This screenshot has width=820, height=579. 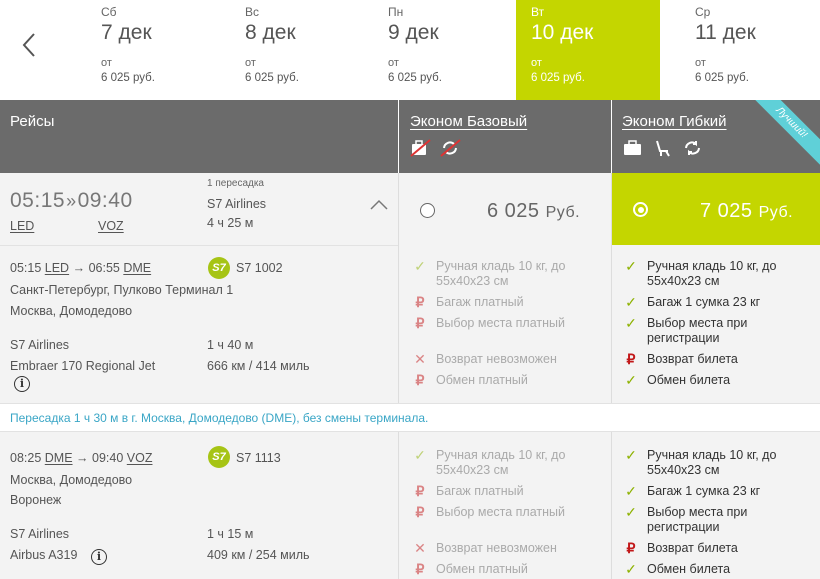 I want to click on fare-flex-select: 7 025 Руб., so click(x=716, y=209).